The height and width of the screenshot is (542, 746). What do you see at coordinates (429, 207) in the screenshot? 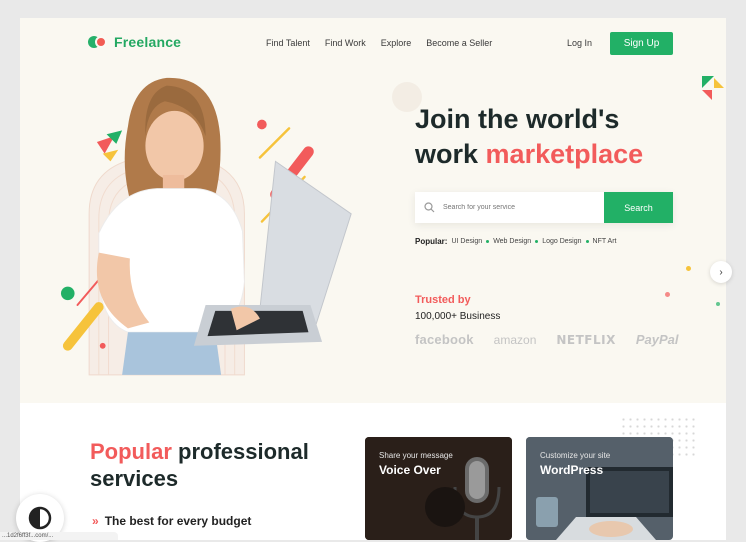
I see `search-icon` at bounding box center [429, 207].